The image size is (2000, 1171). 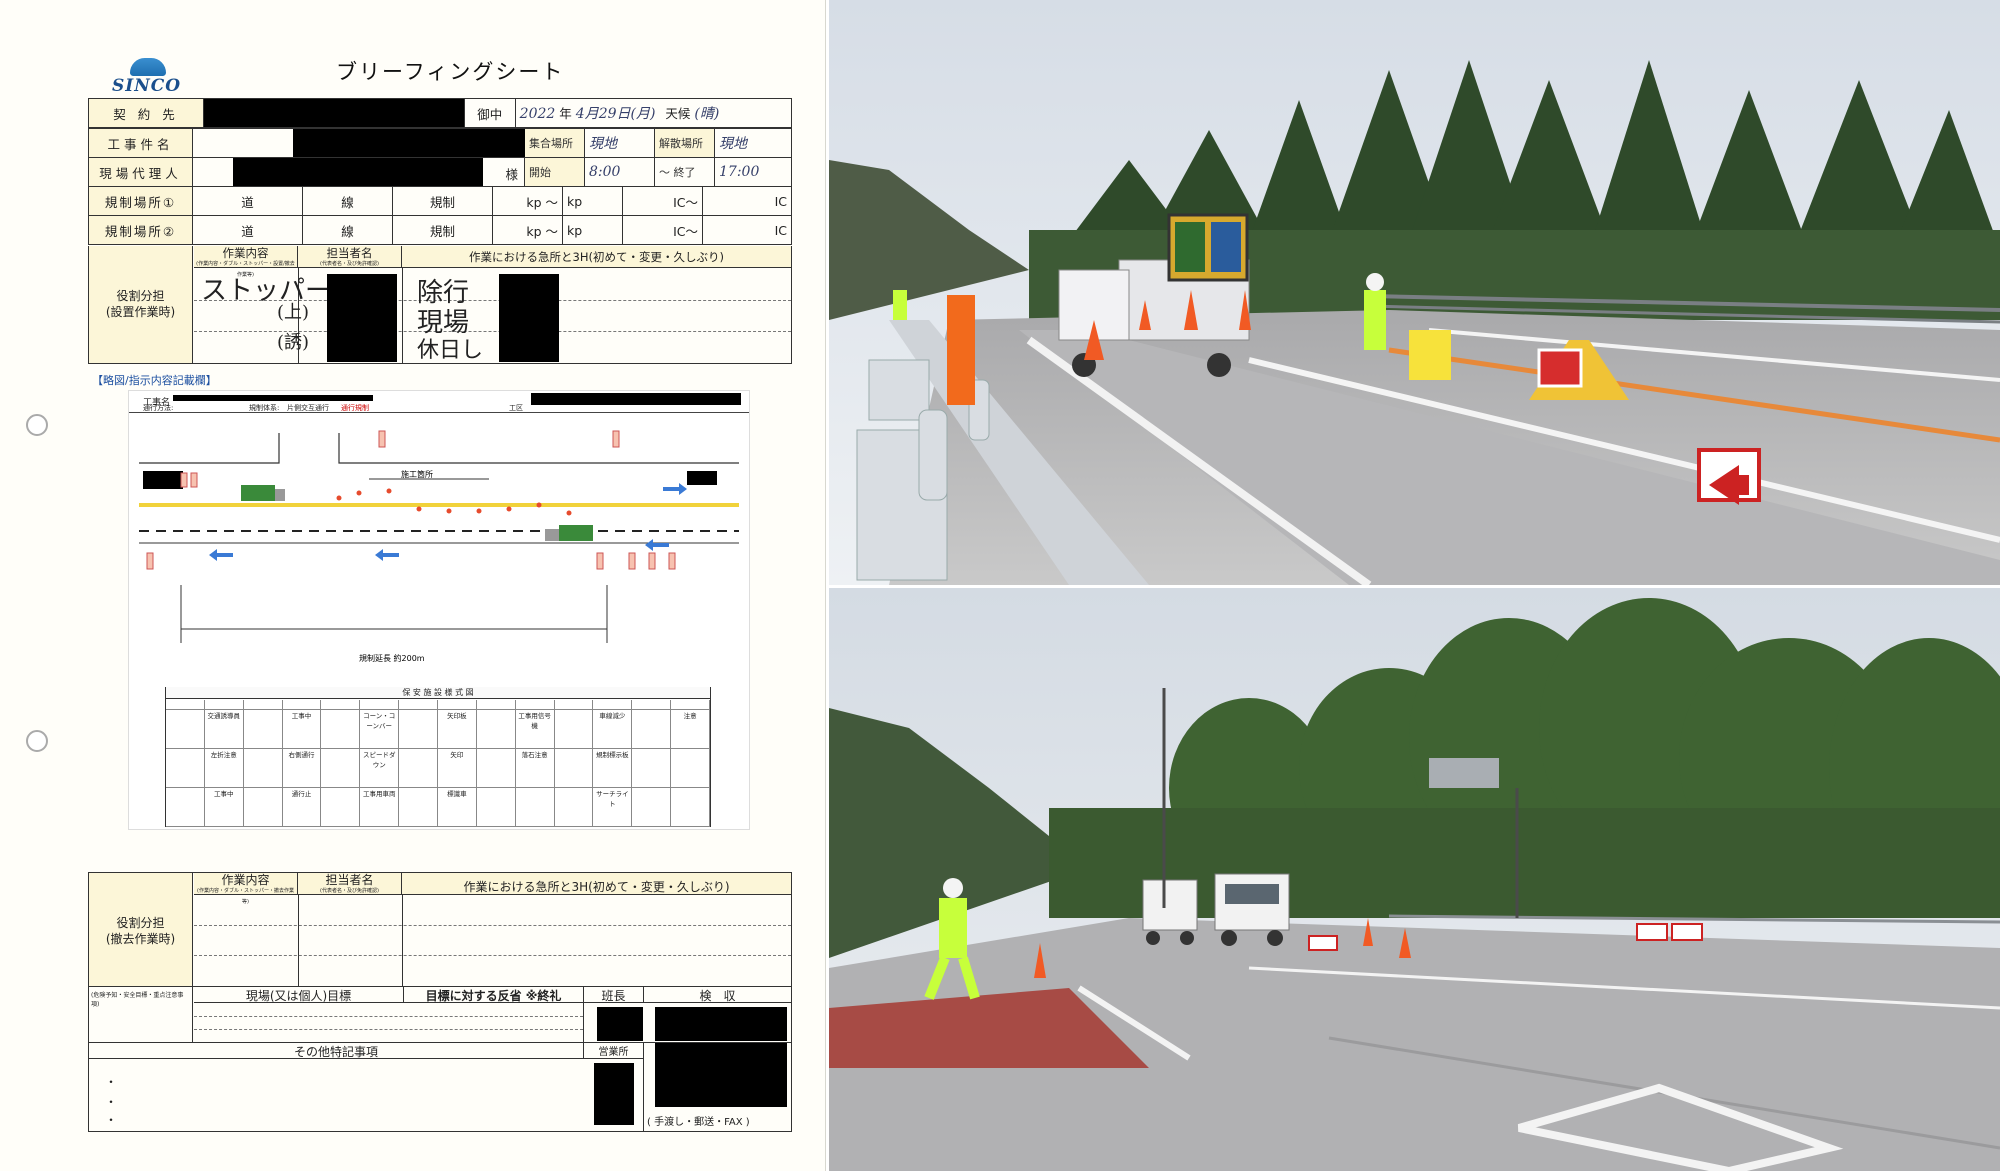 I want to click on end-label: 〜 終了, so click(x=684, y=172).